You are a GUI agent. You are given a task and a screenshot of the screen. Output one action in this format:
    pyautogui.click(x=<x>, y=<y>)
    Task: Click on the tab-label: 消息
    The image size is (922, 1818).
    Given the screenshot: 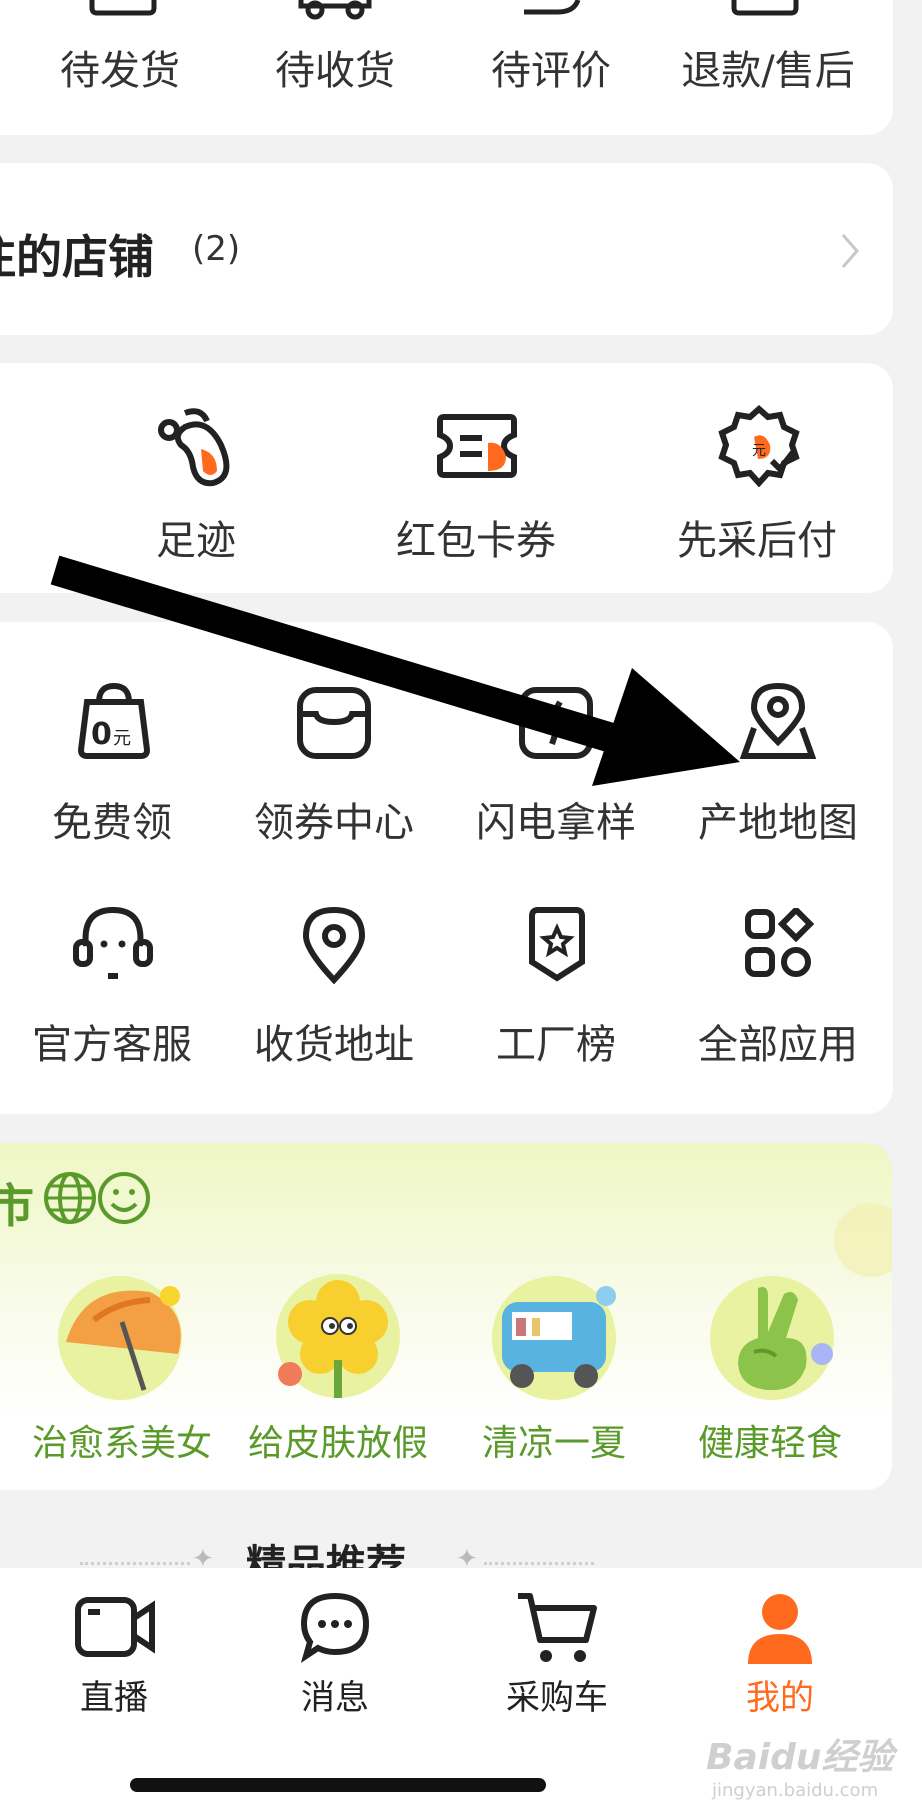 What is the action you would take?
    pyautogui.click(x=335, y=1698)
    